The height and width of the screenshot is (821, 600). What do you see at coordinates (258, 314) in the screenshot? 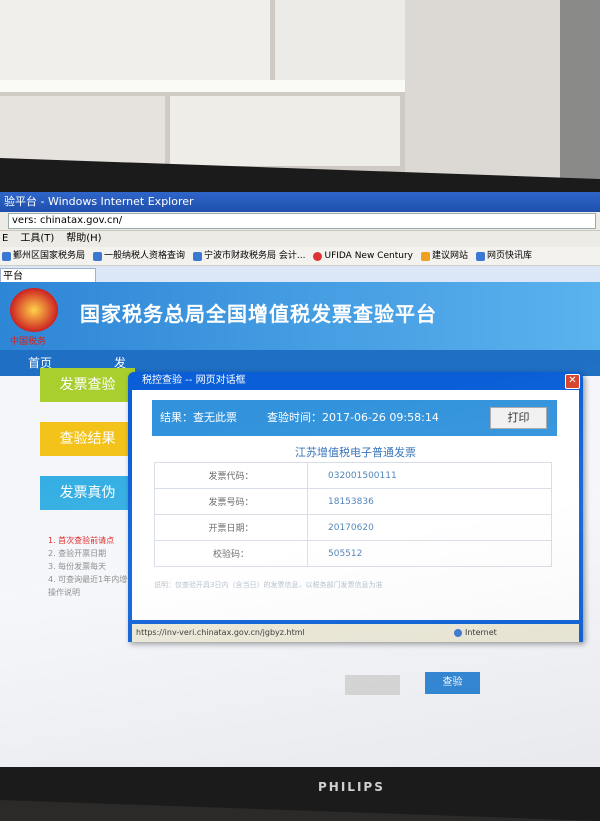
I see `site-title: 国家税务总局全国增值税发票查验平台` at bounding box center [258, 314].